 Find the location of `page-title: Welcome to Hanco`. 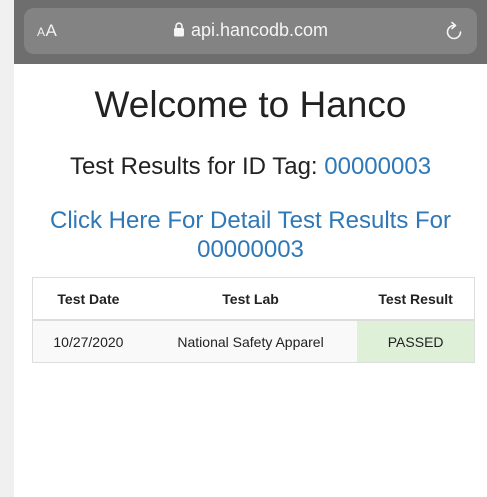

page-title: Welcome to Hanco is located at coordinates (250, 104).